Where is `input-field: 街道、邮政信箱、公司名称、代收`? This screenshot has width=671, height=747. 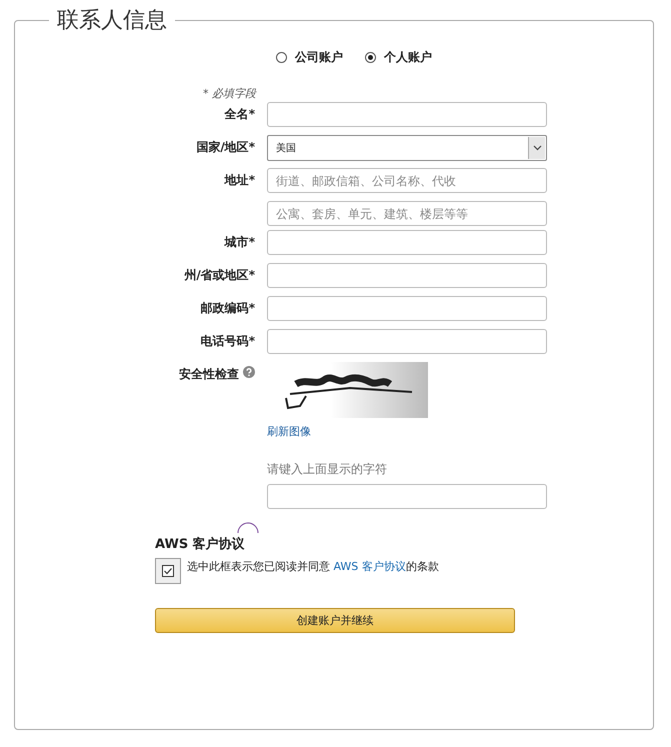
input-field: 街道、邮政信箱、公司名称、代收 is located at coordinates (407, 180).